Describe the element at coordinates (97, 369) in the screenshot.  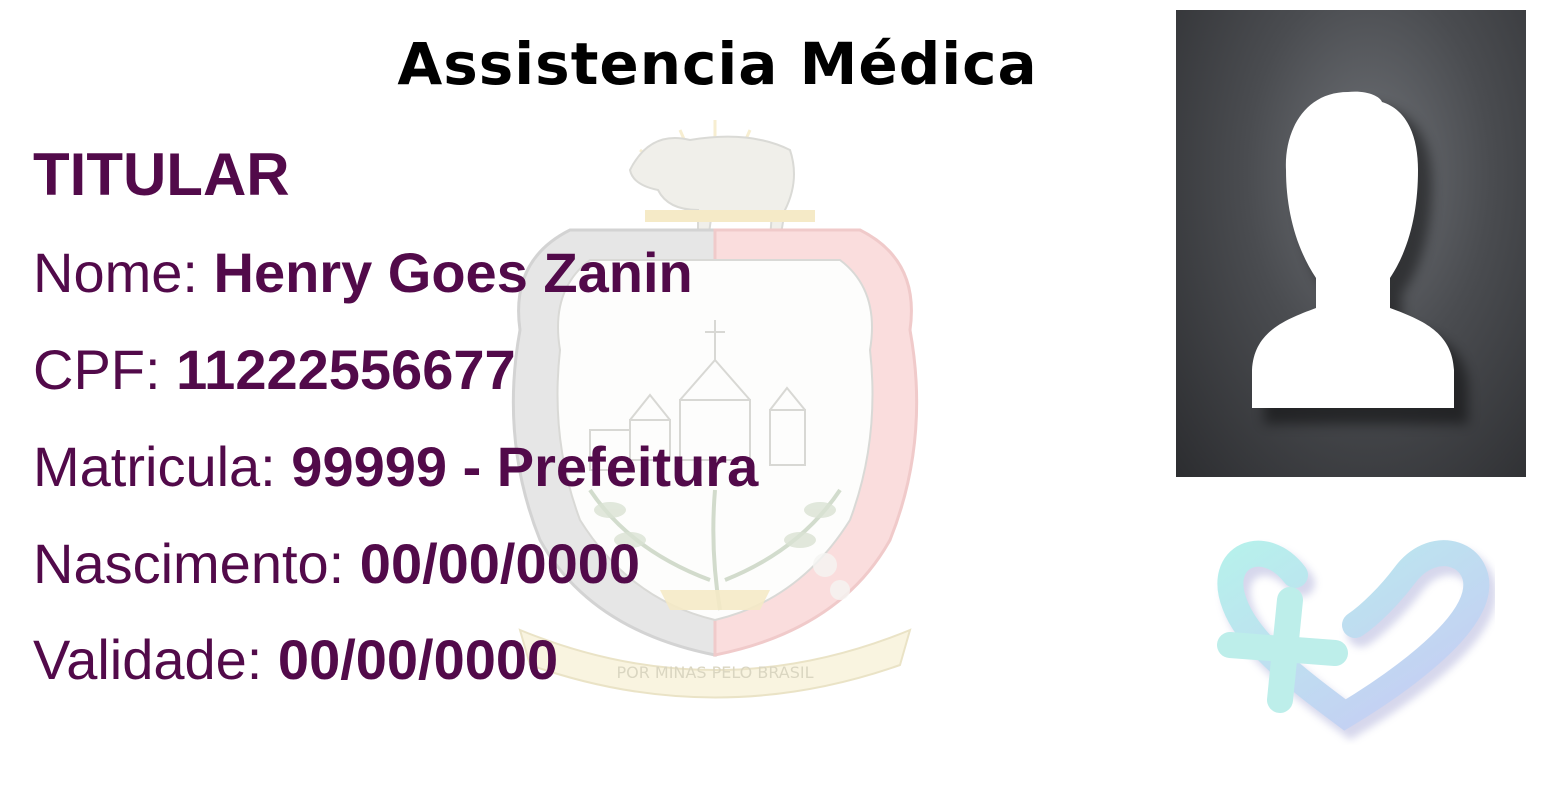
I see `cpf-label: CPF:` at that location.